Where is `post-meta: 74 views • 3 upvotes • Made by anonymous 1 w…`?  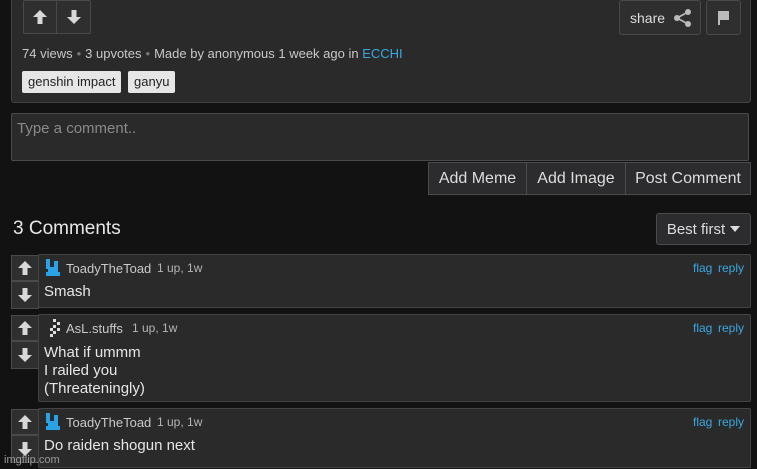
post-meta: 74 views • 3 upvotes • Made by anonymous 1 w… is located at coordinates (212, 53).